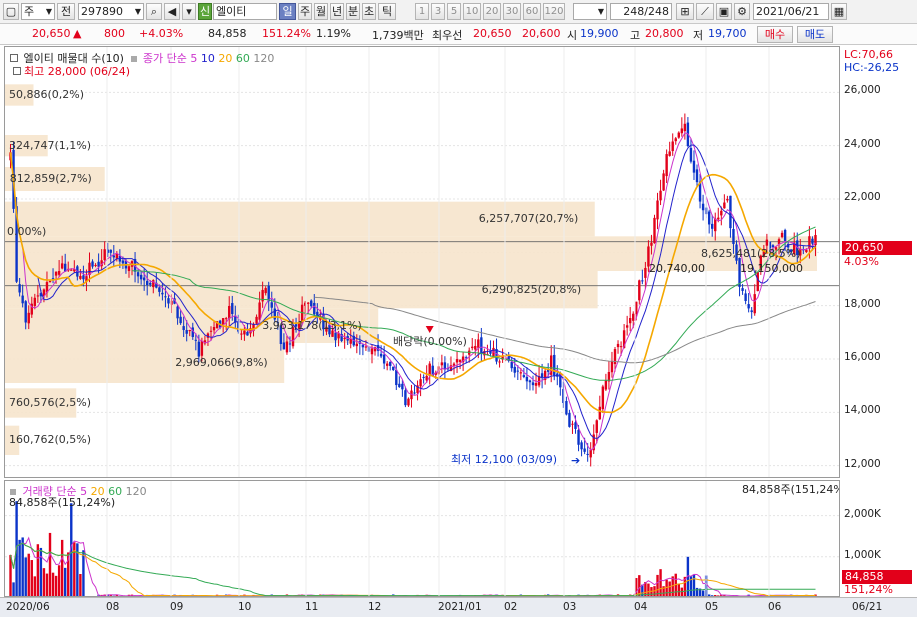  I want to click on period-tab-4: 분, so click(353, 11).